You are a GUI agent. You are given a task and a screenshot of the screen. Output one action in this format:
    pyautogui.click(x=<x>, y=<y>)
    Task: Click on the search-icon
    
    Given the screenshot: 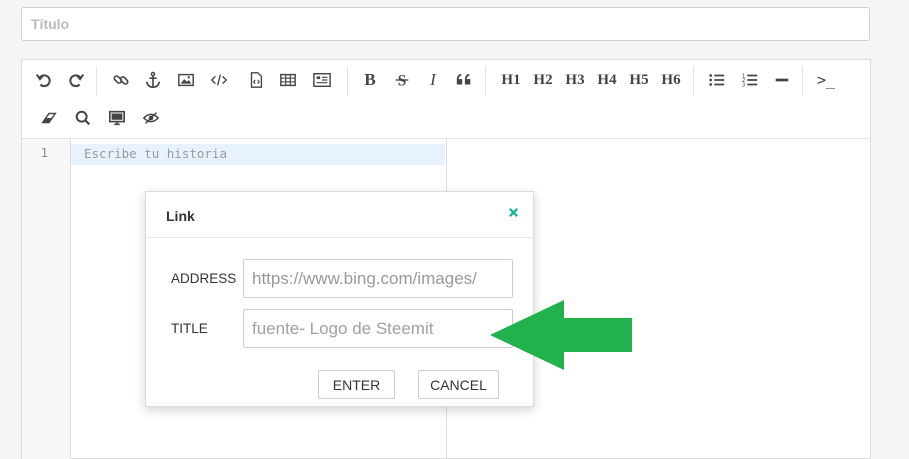 What is the action you would take?
    pyautogui.click(x=83, y=118)
    